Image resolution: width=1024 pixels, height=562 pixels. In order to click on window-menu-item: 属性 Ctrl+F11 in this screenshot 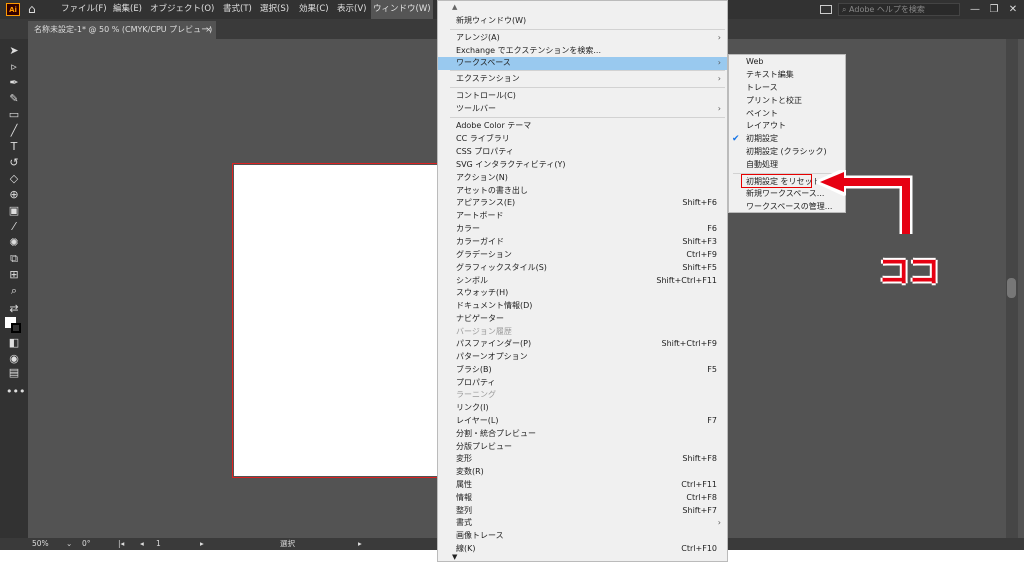, I will do `click(582, 485)`.